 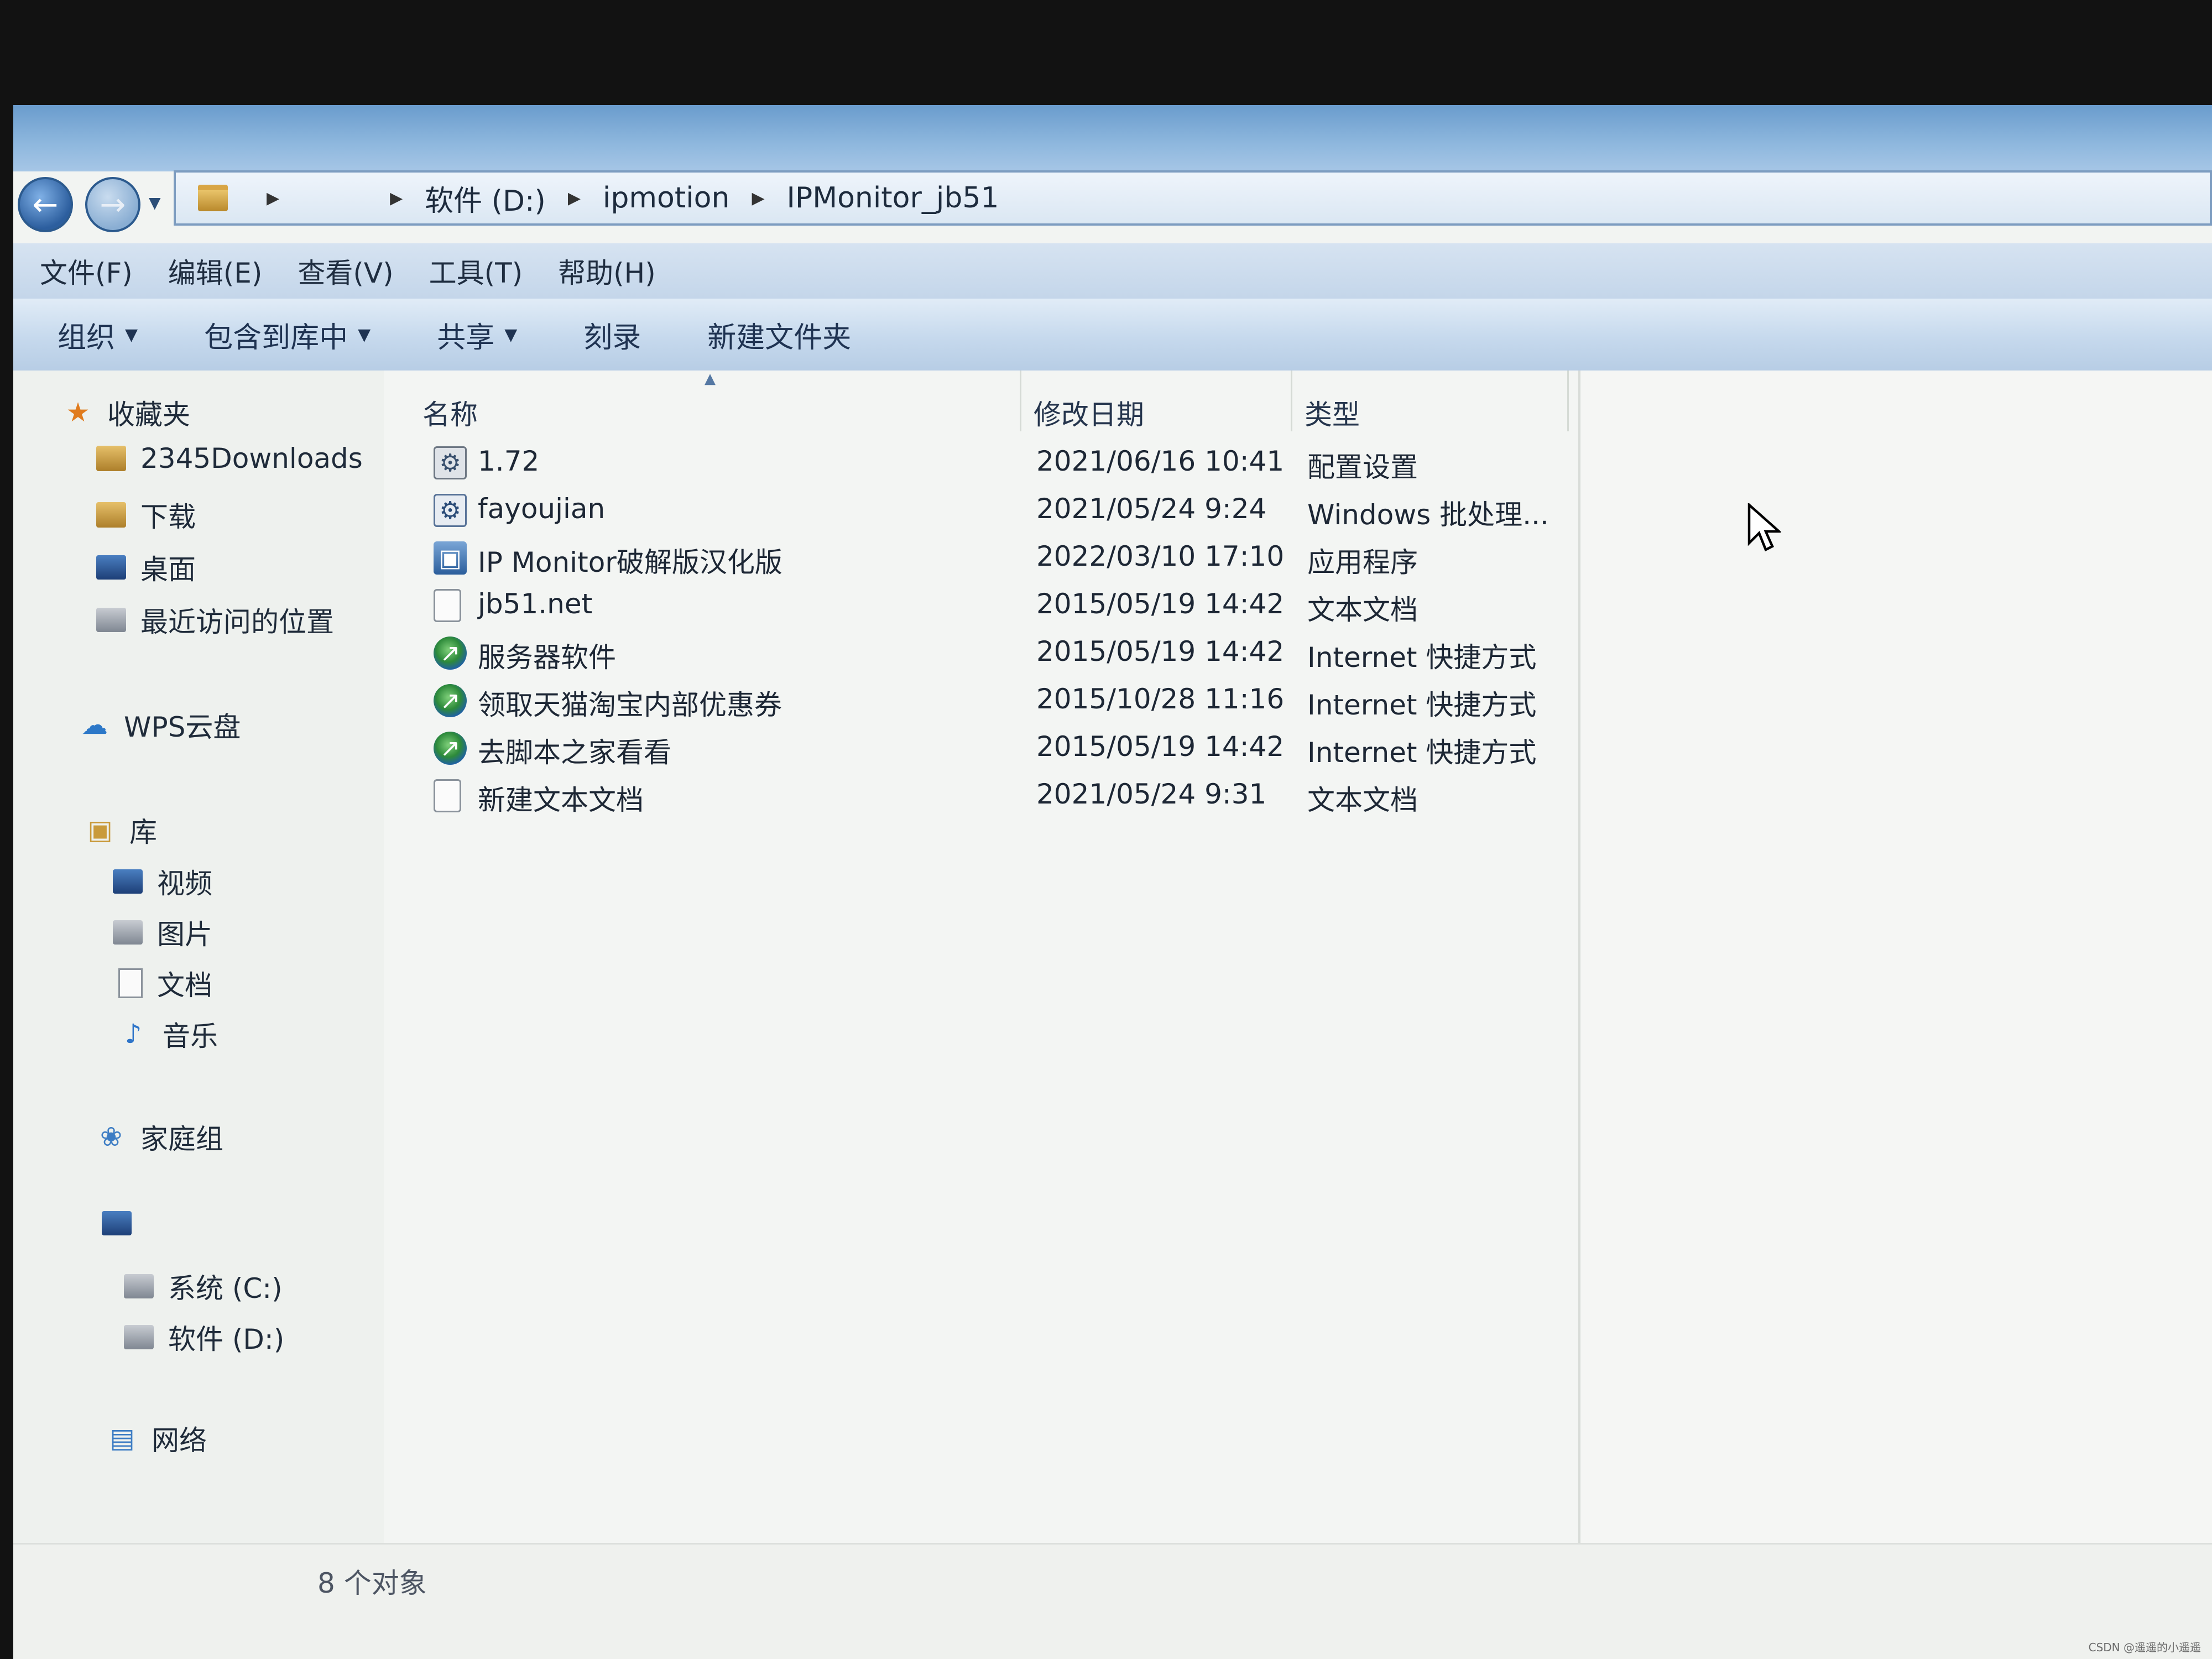 I want to click on include-in-library-label: 包含到库中, so click(x=276, y=338).